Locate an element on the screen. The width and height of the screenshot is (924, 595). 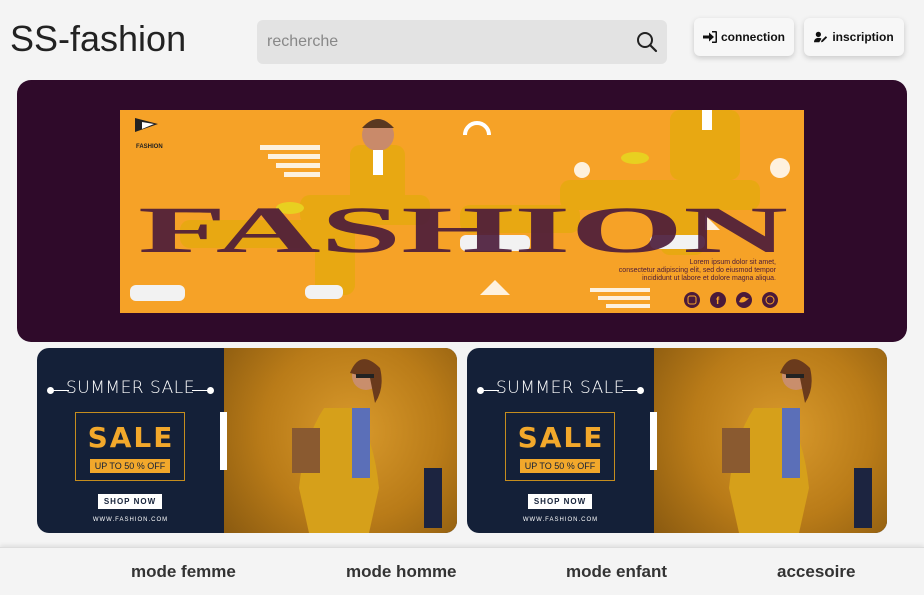
instagram-icon is located at coordinates (692, 300).